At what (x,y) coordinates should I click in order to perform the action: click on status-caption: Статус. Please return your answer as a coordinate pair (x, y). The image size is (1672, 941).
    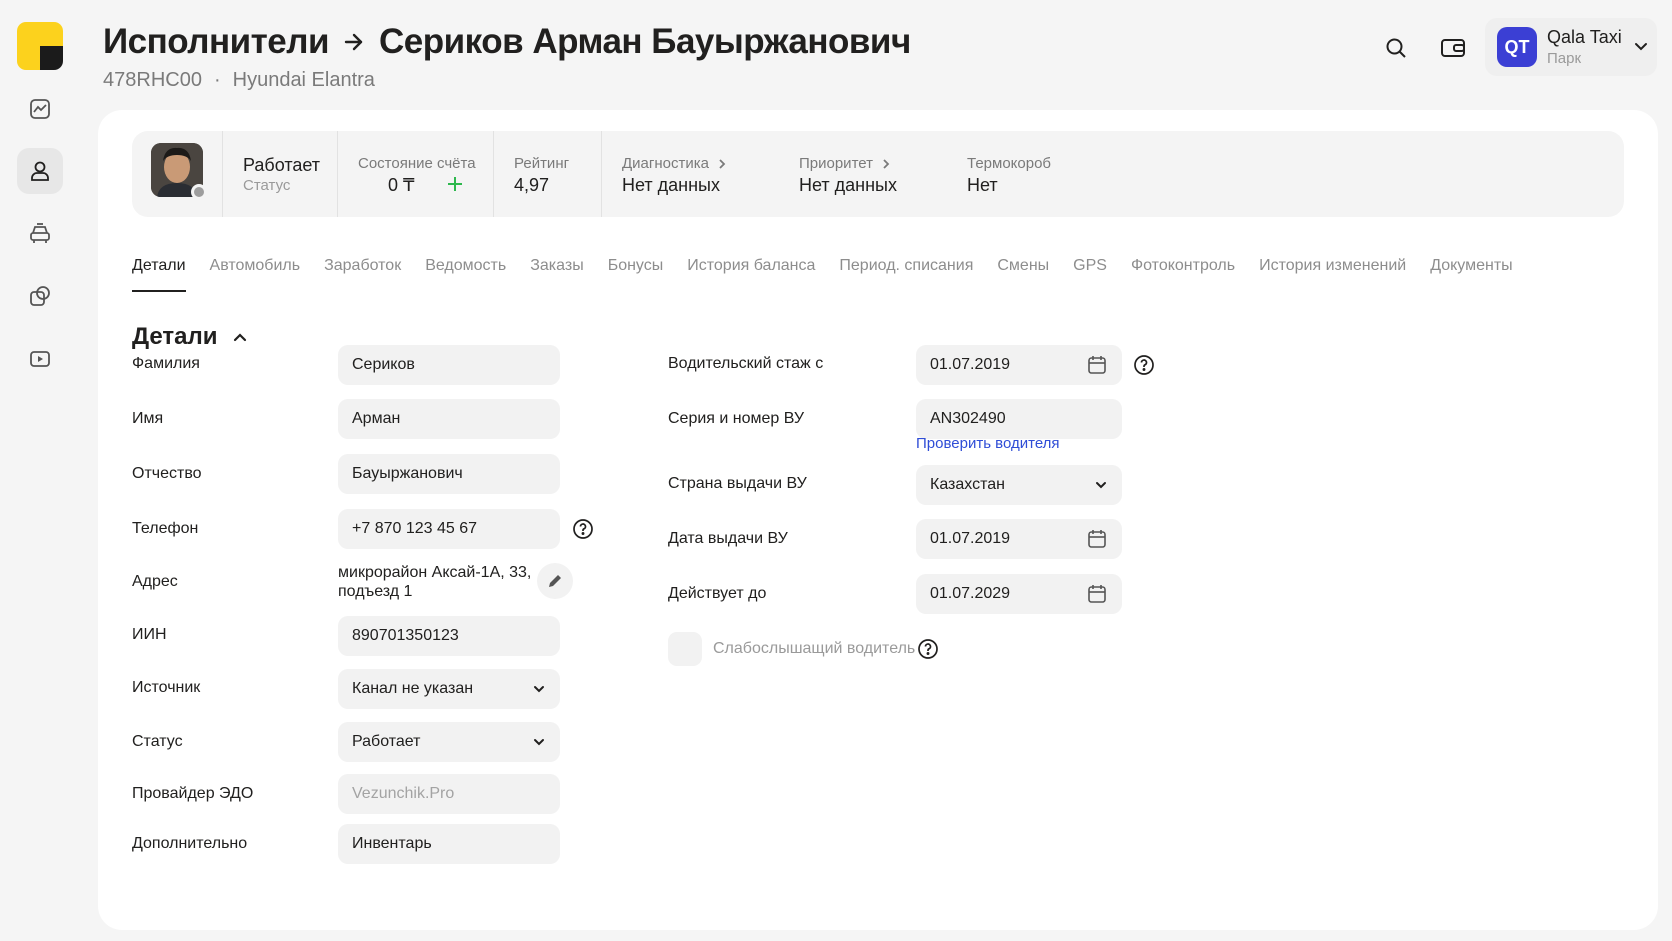
    Looking at the image, I should click on (267, 185).